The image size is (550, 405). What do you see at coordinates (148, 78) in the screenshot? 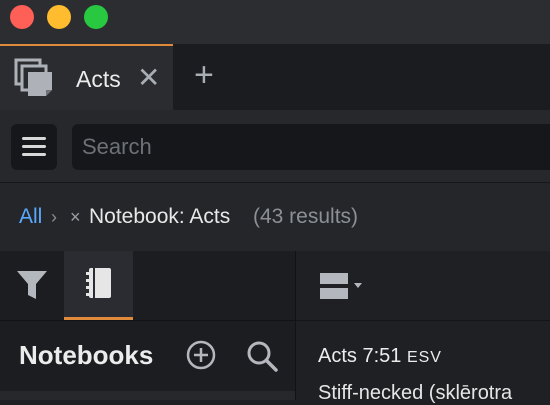
I see `tab-close-icon: ✕` at bounding box center [148, 78].